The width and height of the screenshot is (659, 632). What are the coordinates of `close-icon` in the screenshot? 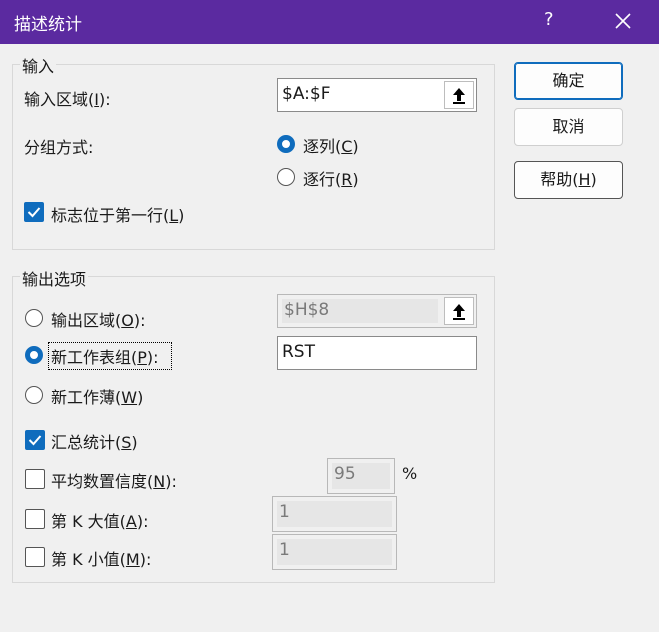 It's located at (623, 21).